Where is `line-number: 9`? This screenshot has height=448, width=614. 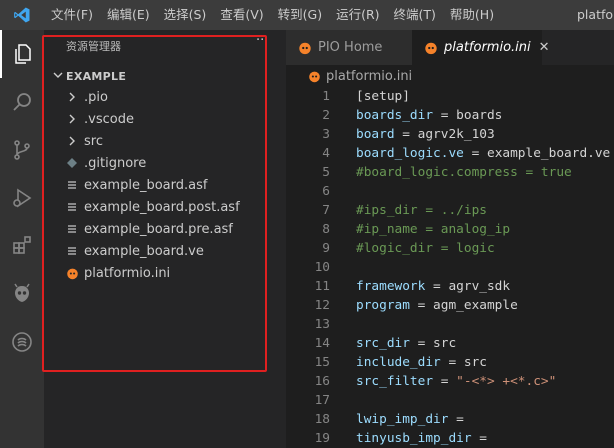 line-number: 9 is located at coordinates (326, 248).